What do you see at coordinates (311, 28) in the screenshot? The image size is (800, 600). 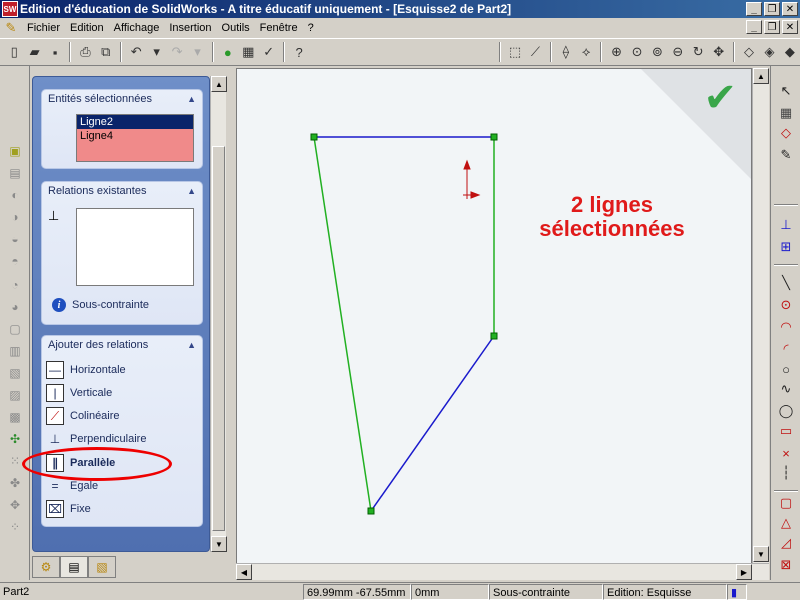 I see `menu-help: ?` at bounding box center [311, 28].